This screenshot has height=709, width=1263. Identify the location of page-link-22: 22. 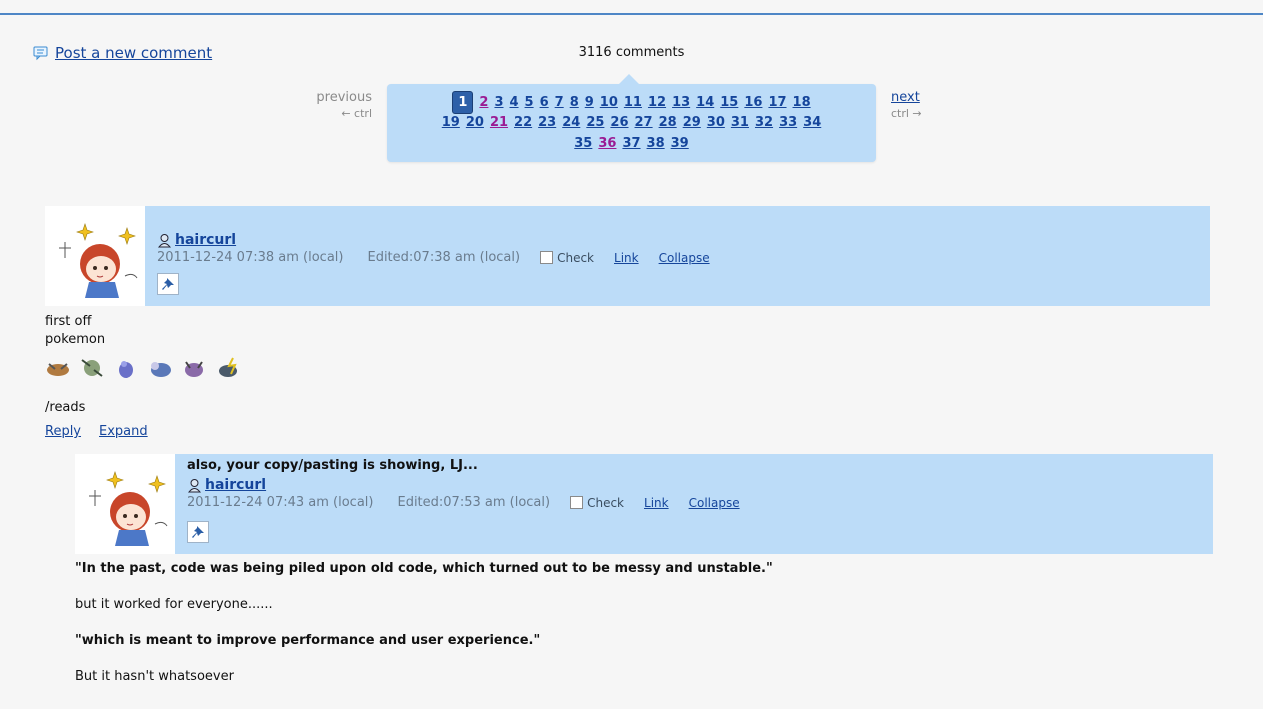
(523, 122).